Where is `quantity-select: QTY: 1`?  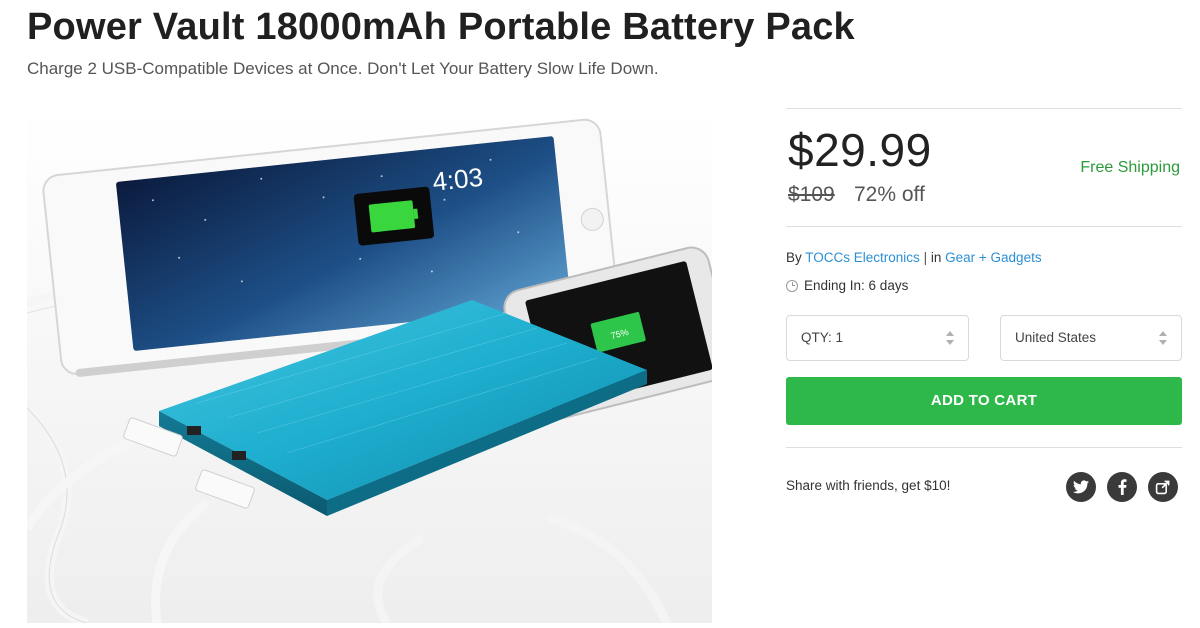
quantity-select: QTY: 1 is located at coordinates (877, 338).